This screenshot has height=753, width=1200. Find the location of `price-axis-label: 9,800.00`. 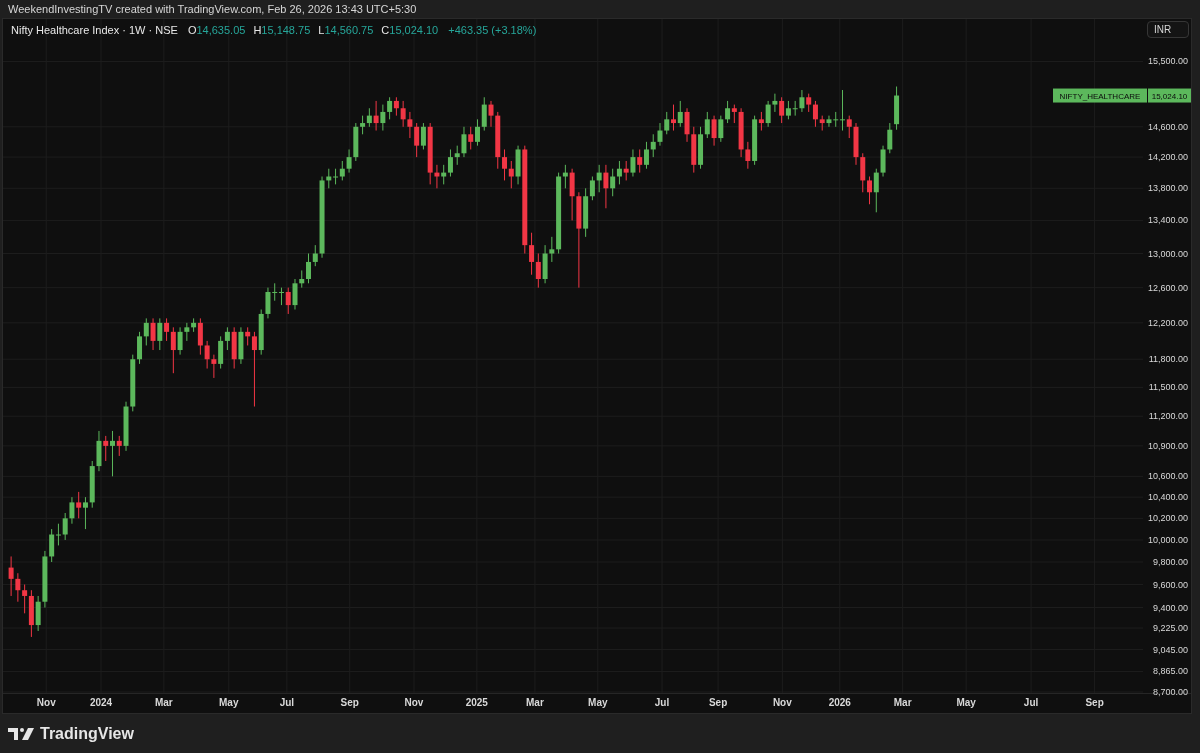

price-axis-label: 9,800.00 is located at coordinates (1170, 562).